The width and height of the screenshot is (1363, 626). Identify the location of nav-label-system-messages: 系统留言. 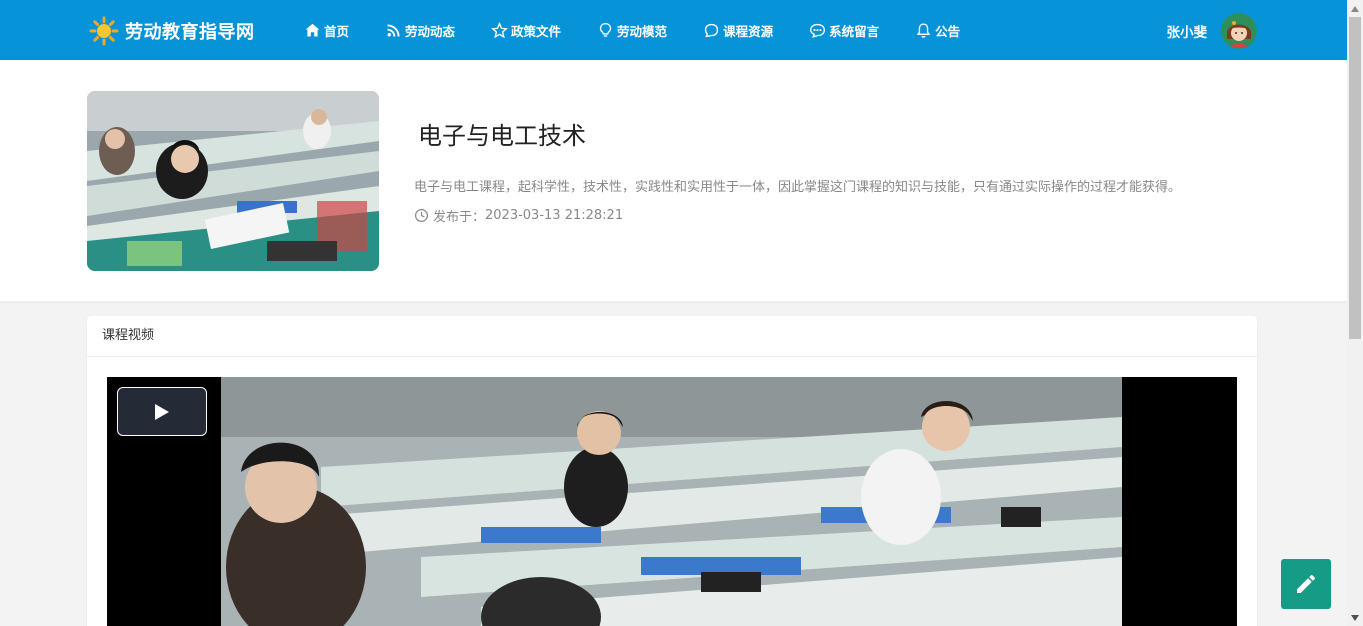
(854, 31).